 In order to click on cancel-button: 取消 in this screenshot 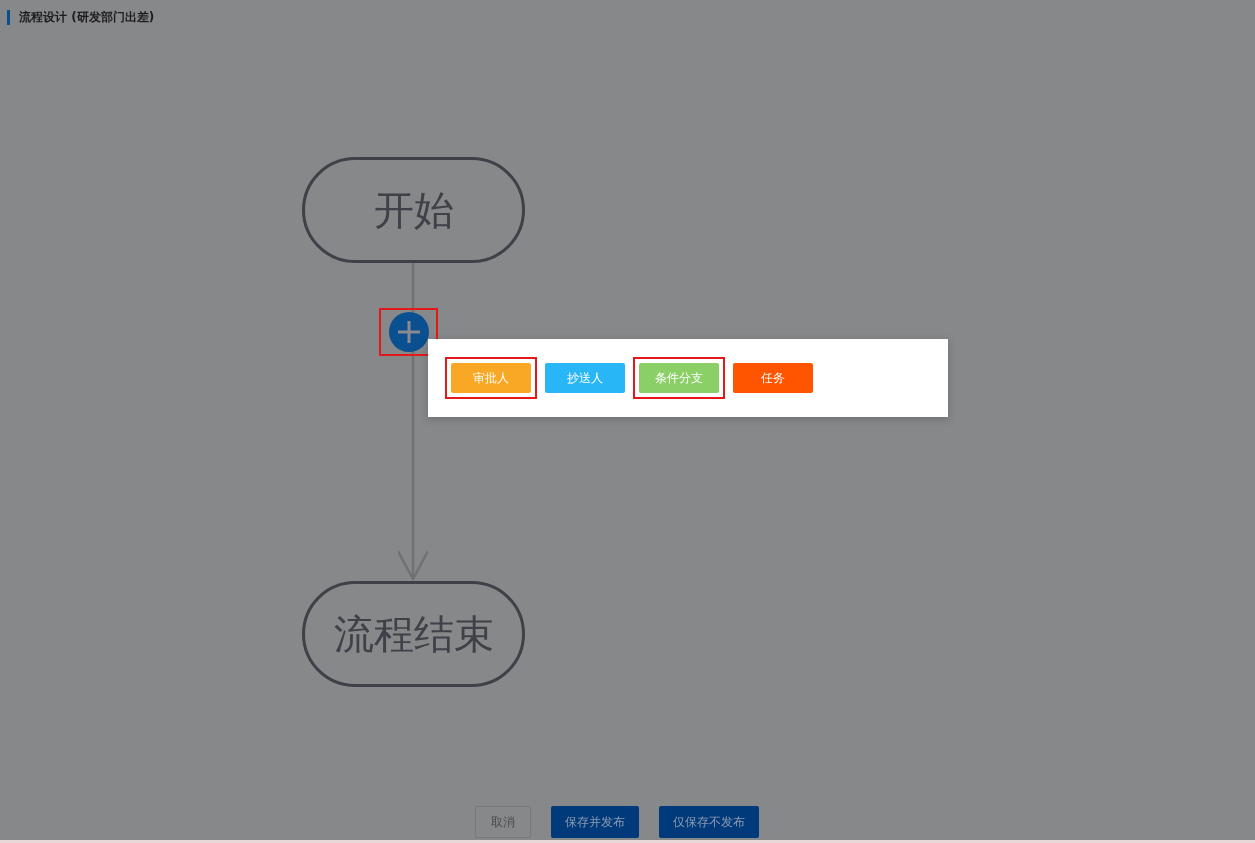, I will do `click(502, 822)`.